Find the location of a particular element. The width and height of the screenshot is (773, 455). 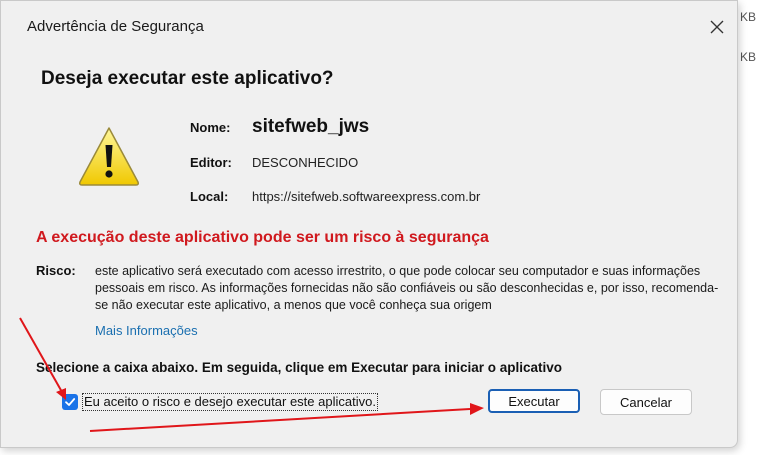

run-button: Executar is located at coordinates (534, 401).